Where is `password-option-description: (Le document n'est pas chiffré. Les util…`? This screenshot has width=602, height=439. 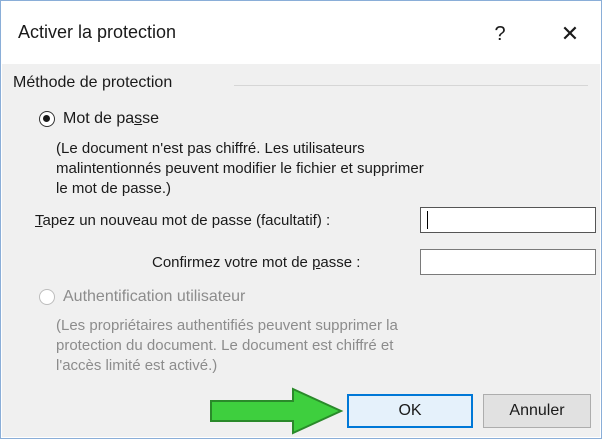 password-option-description: (Le document n'est pas chiffré. Les util… is located at coordinates (240, 169).